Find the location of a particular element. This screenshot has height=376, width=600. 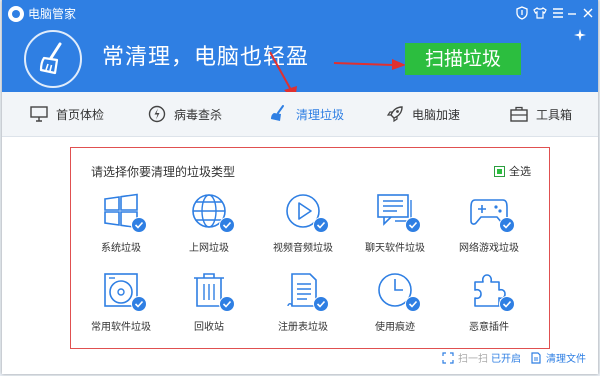

annotation-arrow-right is located at coordinates (369, 64).